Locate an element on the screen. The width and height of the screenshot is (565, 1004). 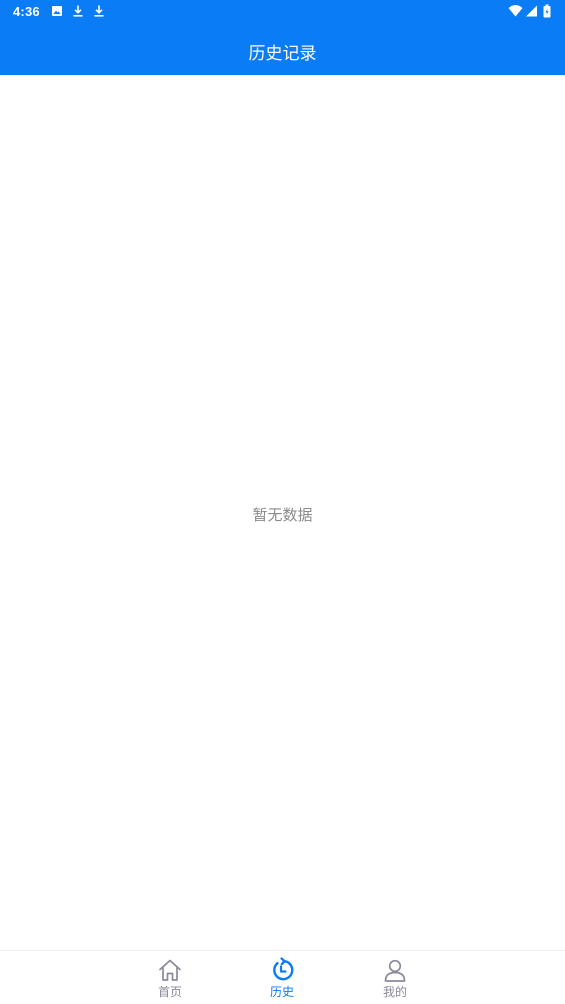
status-bar: 4:36 is located at coordinates (282, 12).